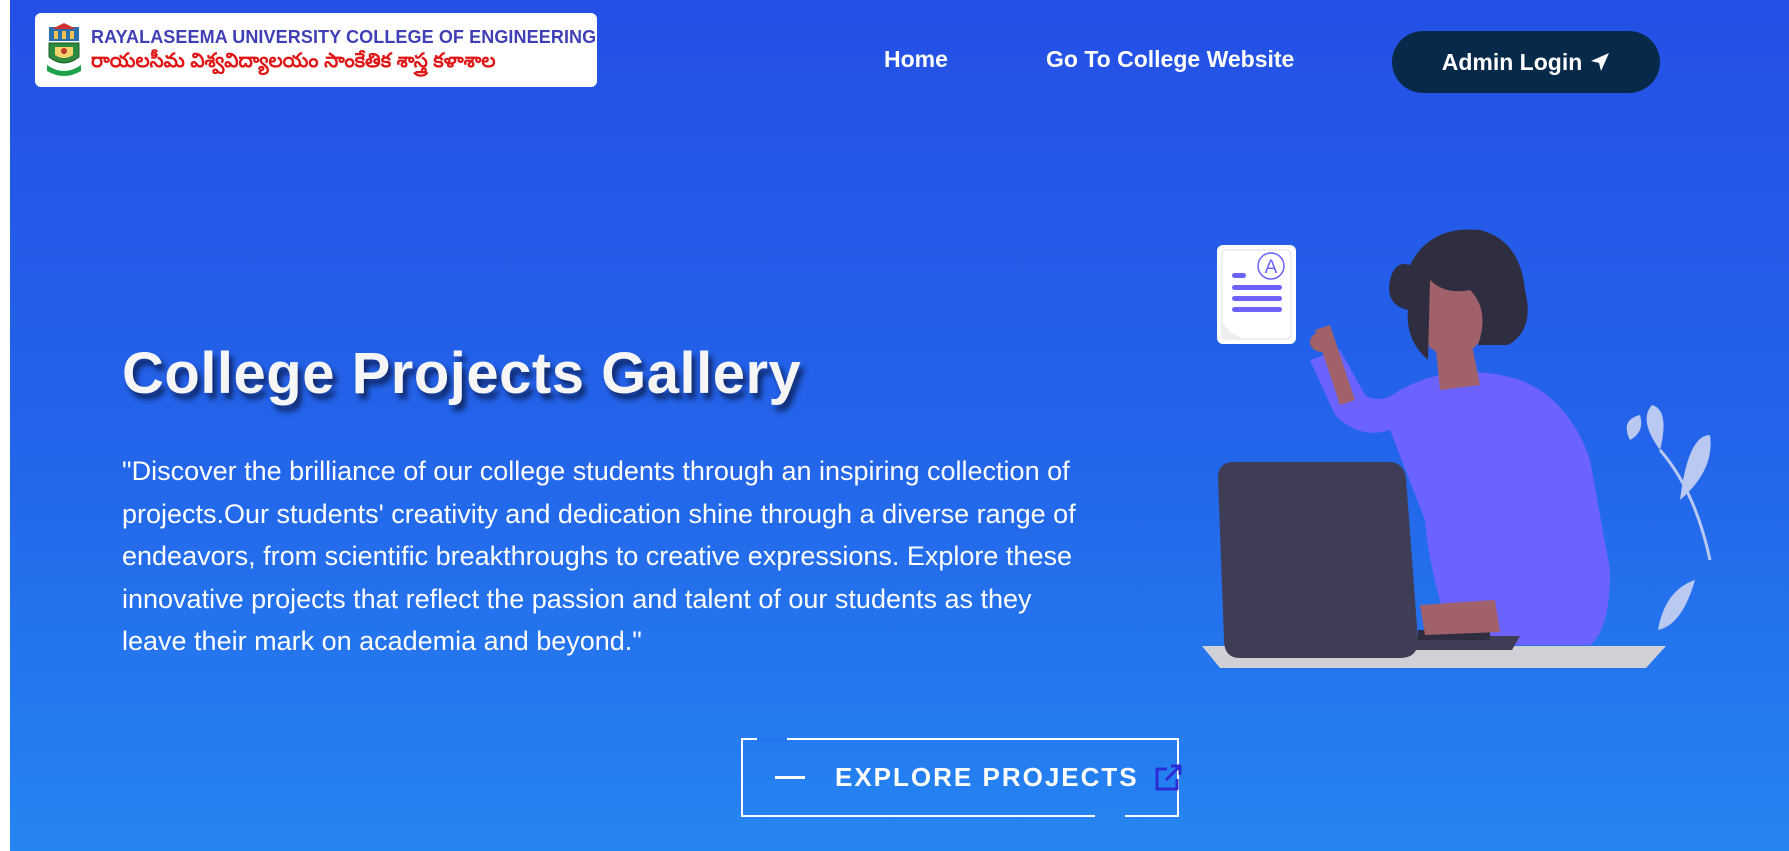 The width and height of the screenshot is (1789, 851). I want to click on explore-projects-button: EXPLORE PROJECTS, so click(961, 777).